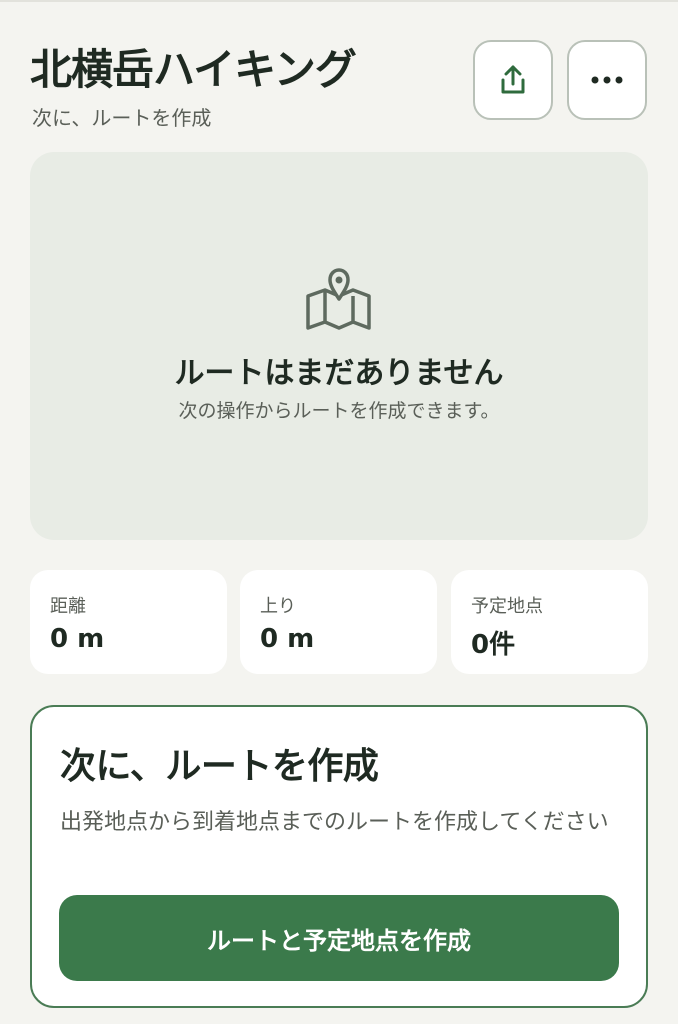 The width and height of the screenshot is (678, 1024). Describe the element at coordinates (507, 606) in the screenshot. I see `stat-label: 予定地点` at that location.